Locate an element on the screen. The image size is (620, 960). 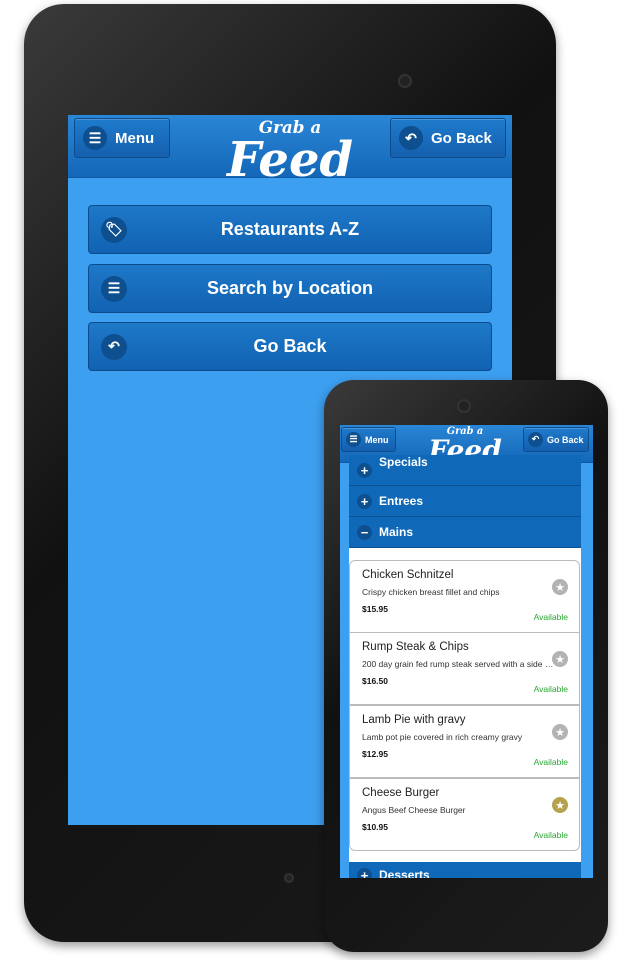
button-label: Go Back is located at coordinates (290, 346).